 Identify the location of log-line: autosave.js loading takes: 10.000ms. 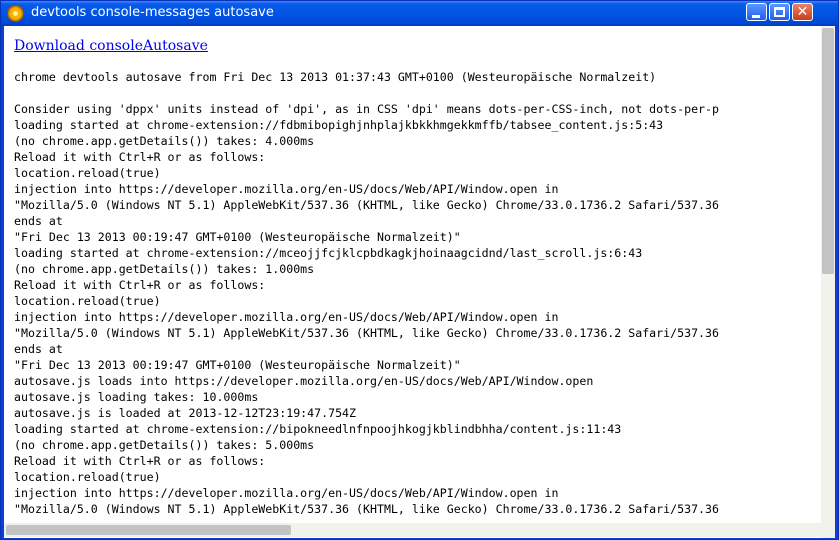
(136, 397).